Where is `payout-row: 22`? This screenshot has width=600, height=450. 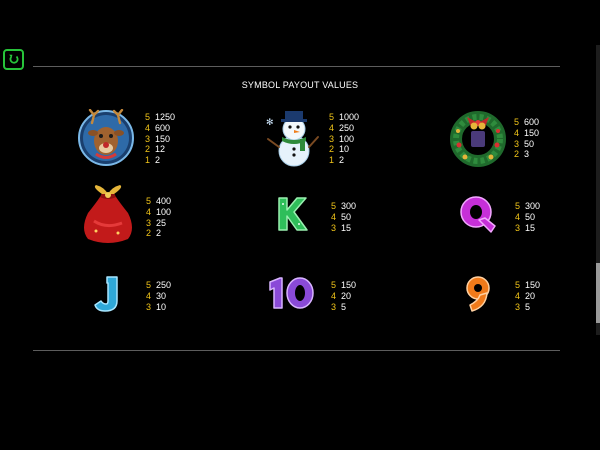 payout-row: 22 is located at coordinates (158, 233).